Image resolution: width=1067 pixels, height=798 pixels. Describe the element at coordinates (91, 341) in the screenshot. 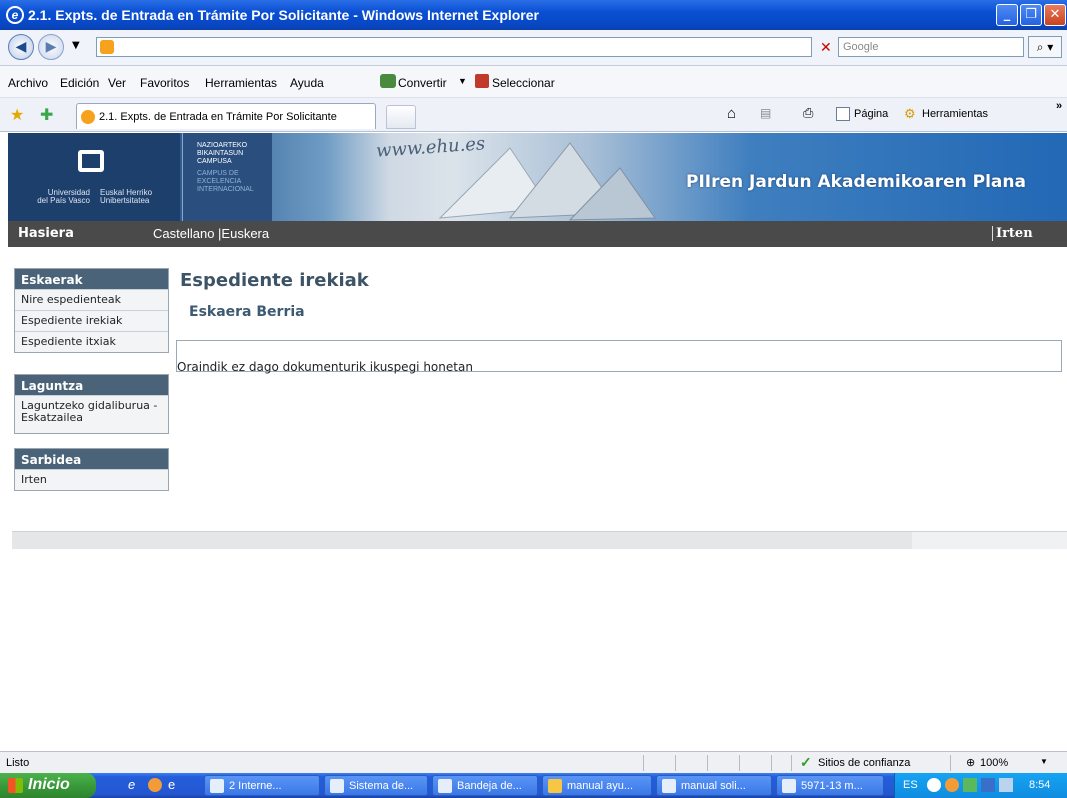

I see `sidebar-item-espediente-itxiak: Espediente itxiak` at that location.